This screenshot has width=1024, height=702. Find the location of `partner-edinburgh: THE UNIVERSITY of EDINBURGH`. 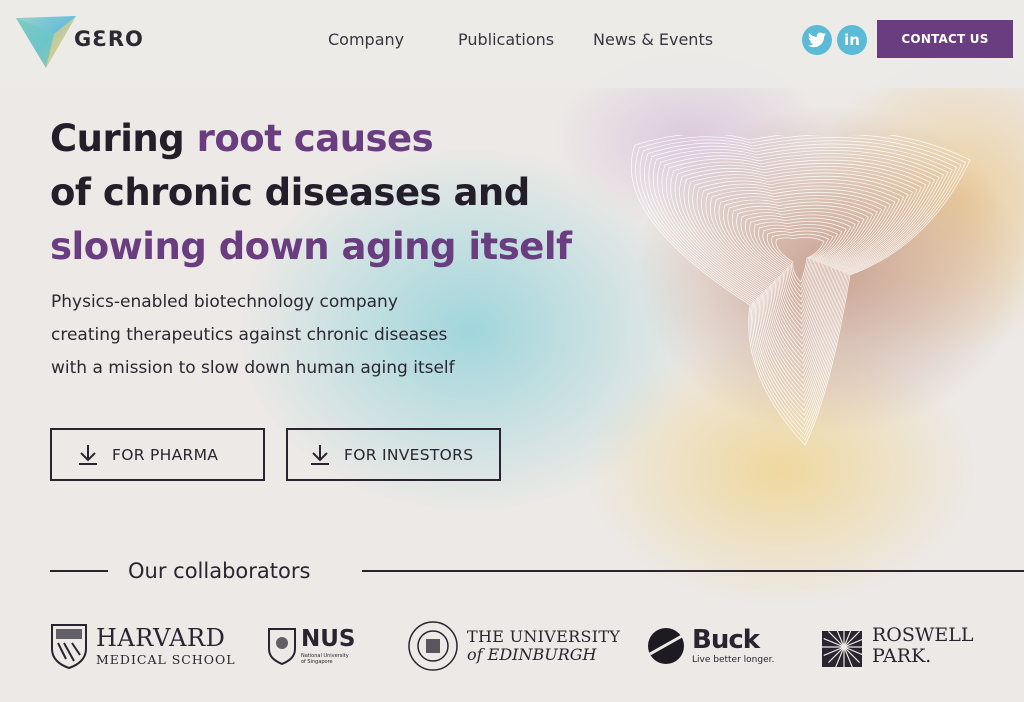

partner-edinburgh: THE UNIVERSITY of EDINBURGH is located at coordinates (513, 646).